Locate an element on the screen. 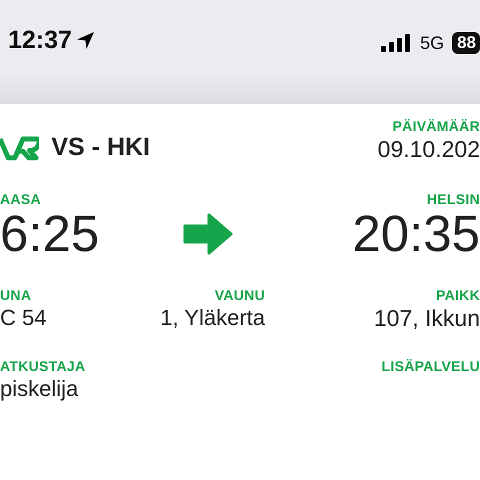  field-value: piskelija is located at coordinates (39, 389).